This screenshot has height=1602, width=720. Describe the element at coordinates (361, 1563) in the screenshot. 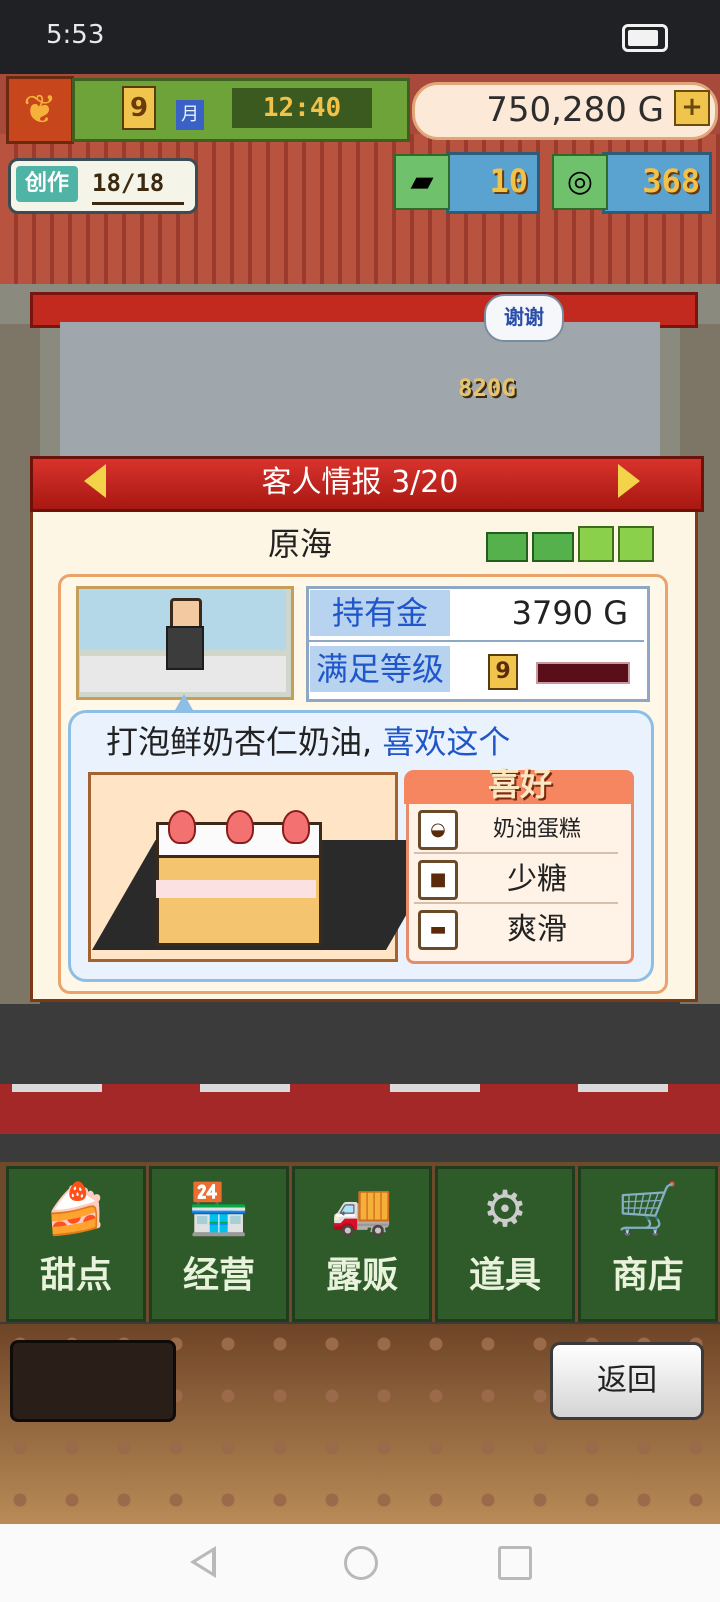

I see `nav-home-icon` at that location.